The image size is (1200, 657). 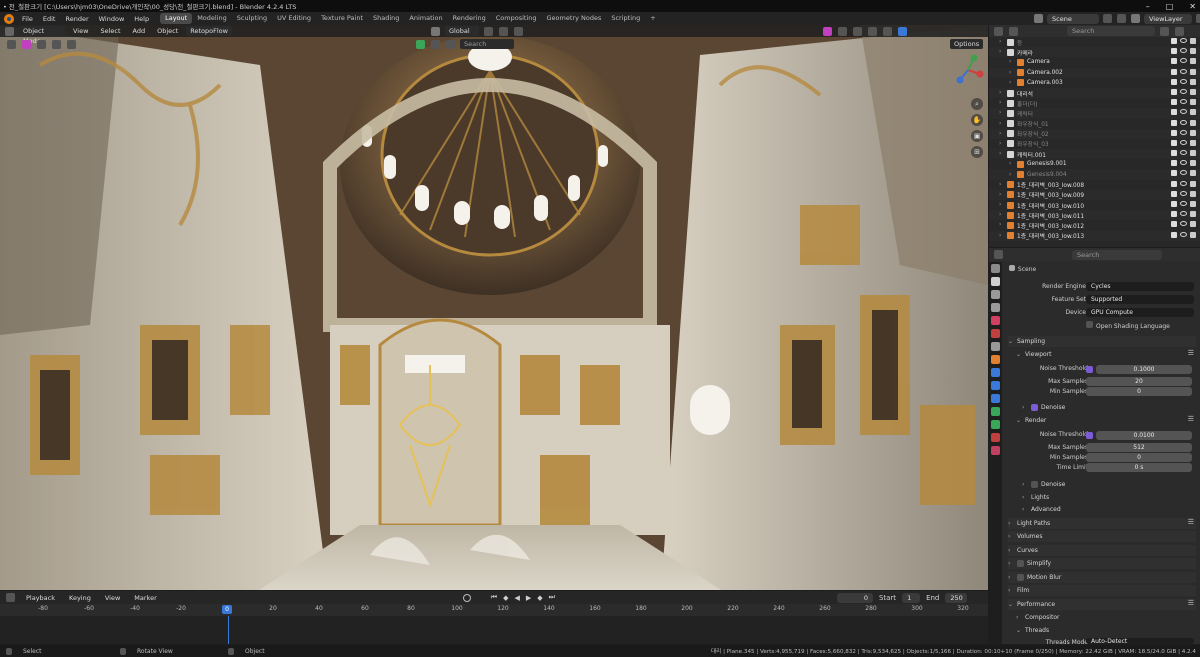 I want to click on render-tab-icon, so click(x=995, y=281).